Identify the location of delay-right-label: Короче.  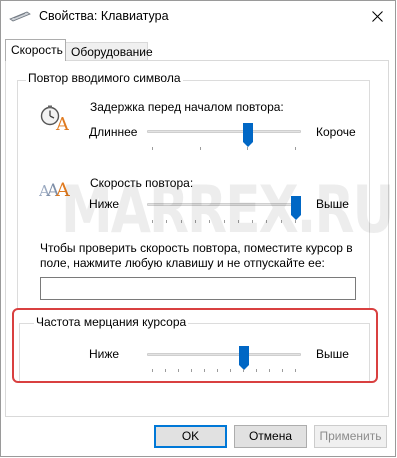
(336, 132).